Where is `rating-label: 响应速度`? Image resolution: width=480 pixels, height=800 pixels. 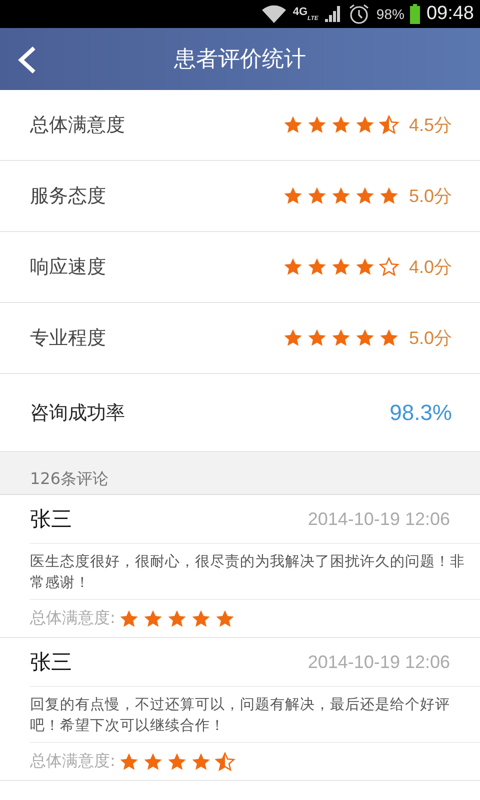
rating-label: 响应速度 is located at coordinates (68, 267).